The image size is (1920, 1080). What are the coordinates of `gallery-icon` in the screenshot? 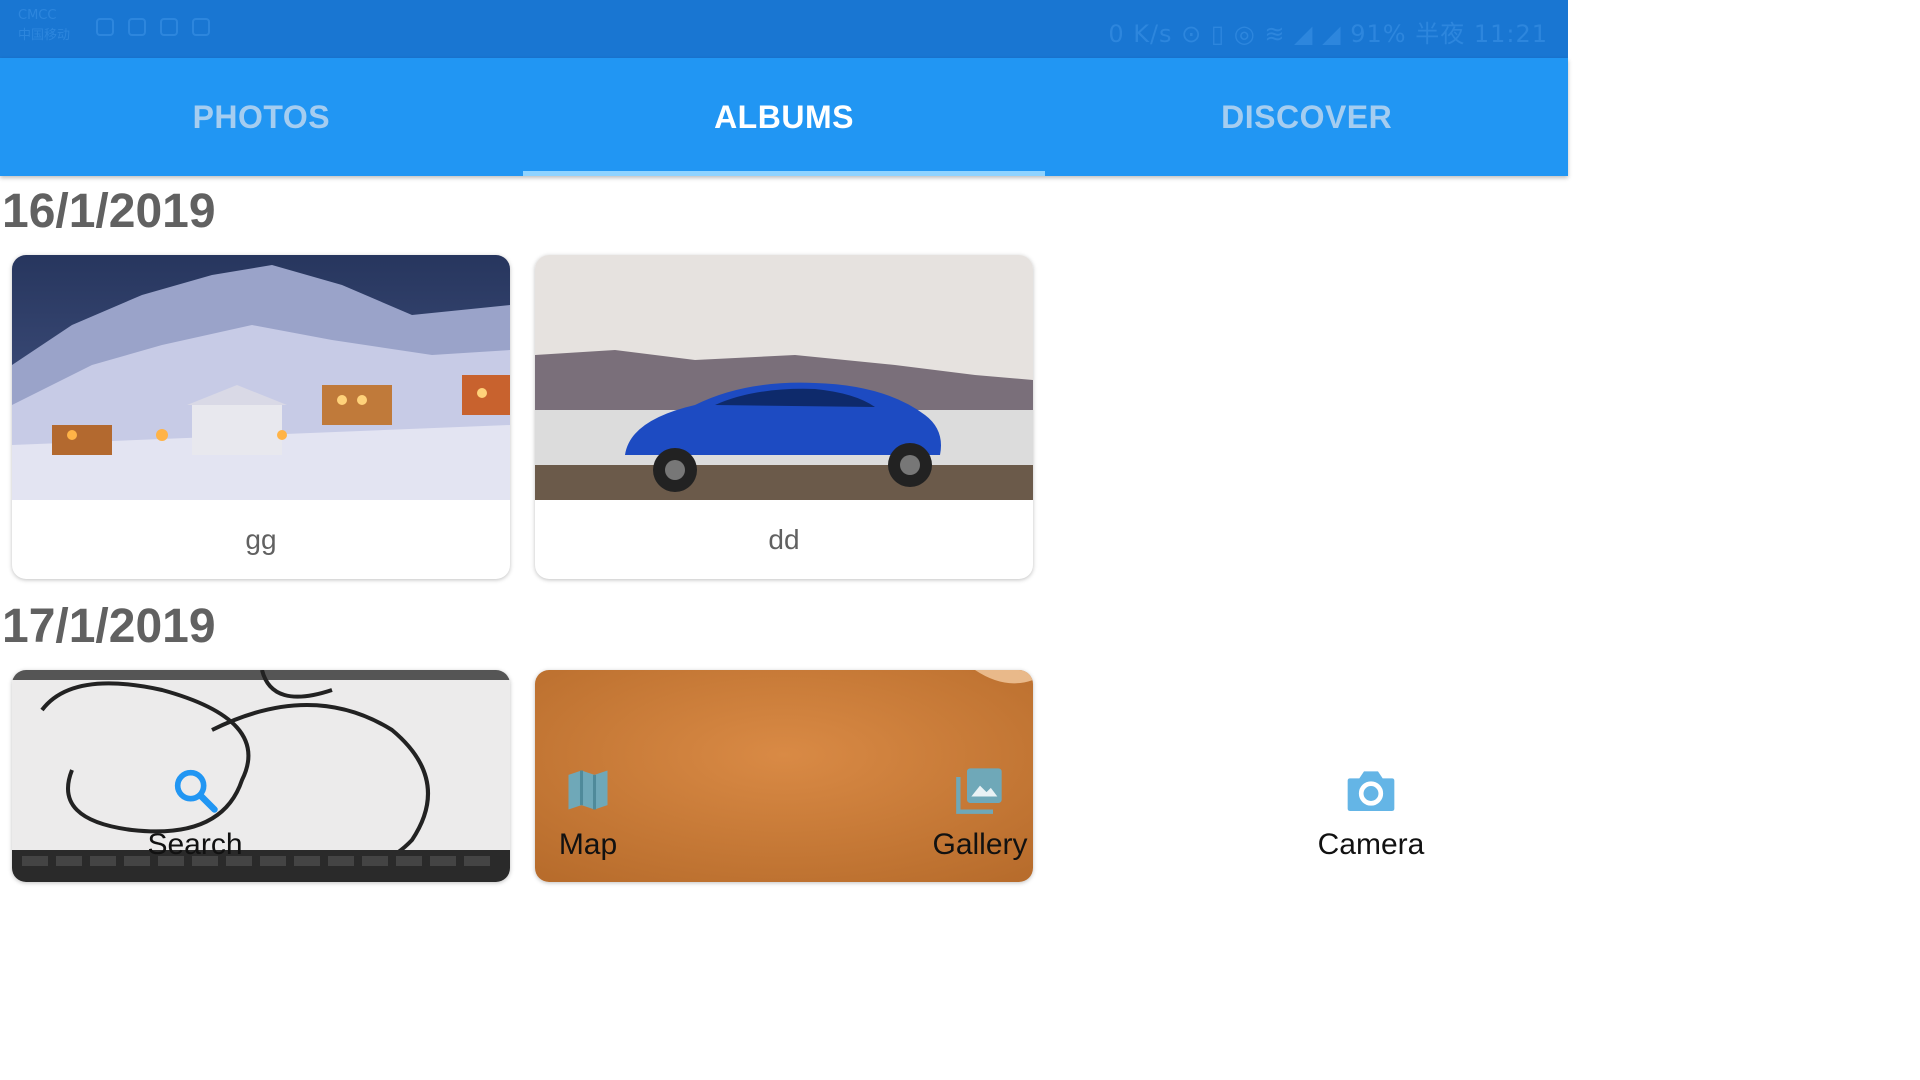 It's located at (979, 791).